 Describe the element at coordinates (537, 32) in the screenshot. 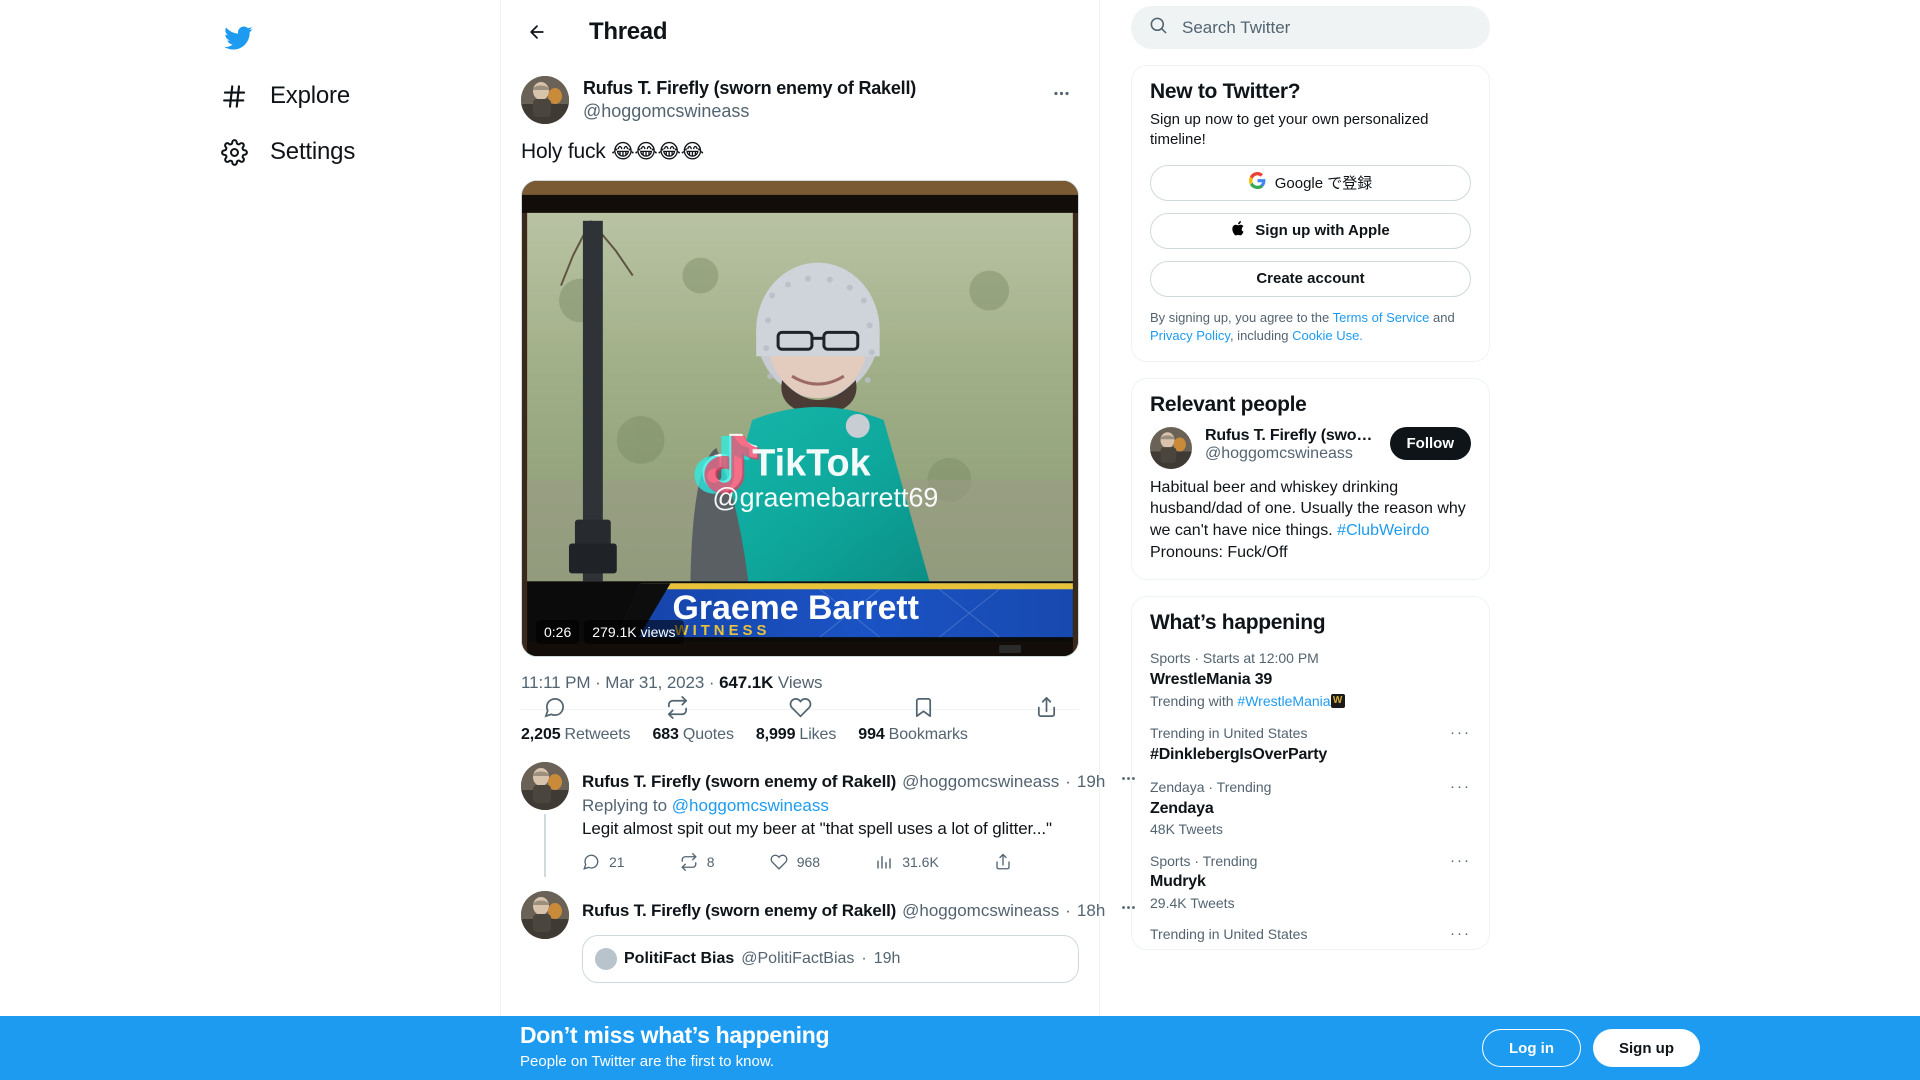

I see `back-arrow-icon` at that location.